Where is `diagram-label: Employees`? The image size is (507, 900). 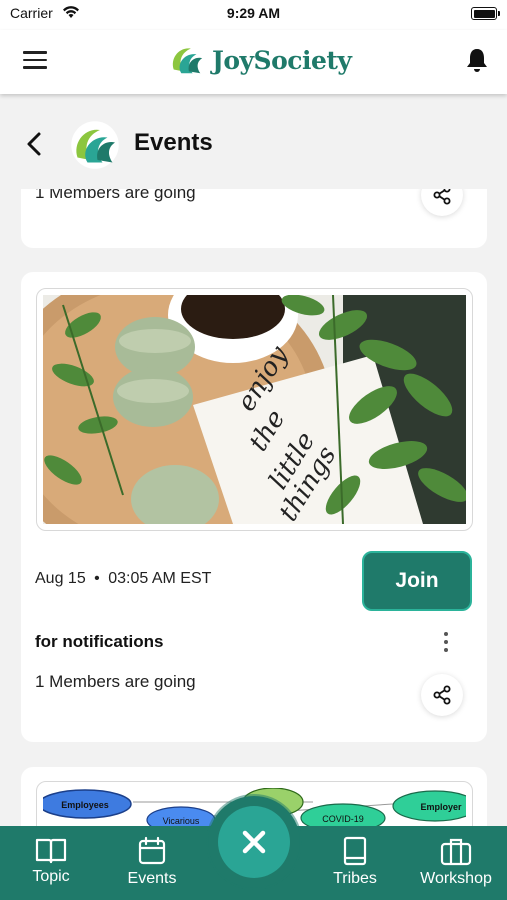 diagram-label: Employees is located at coordinates (85, 805).